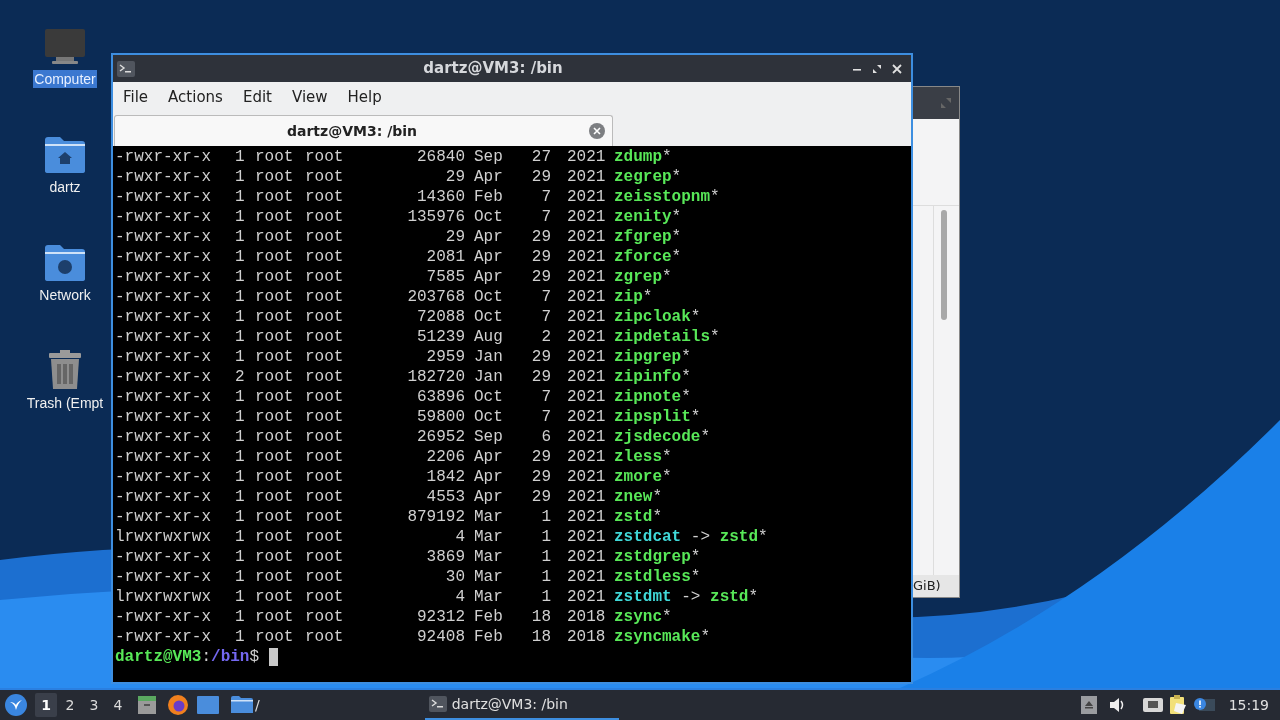 Image resolution: width=1280 pixels, height=720 pixels. Describe the element at coordinates (638, 517) in the screenshot. I see `file-name: zstd*` at that location.